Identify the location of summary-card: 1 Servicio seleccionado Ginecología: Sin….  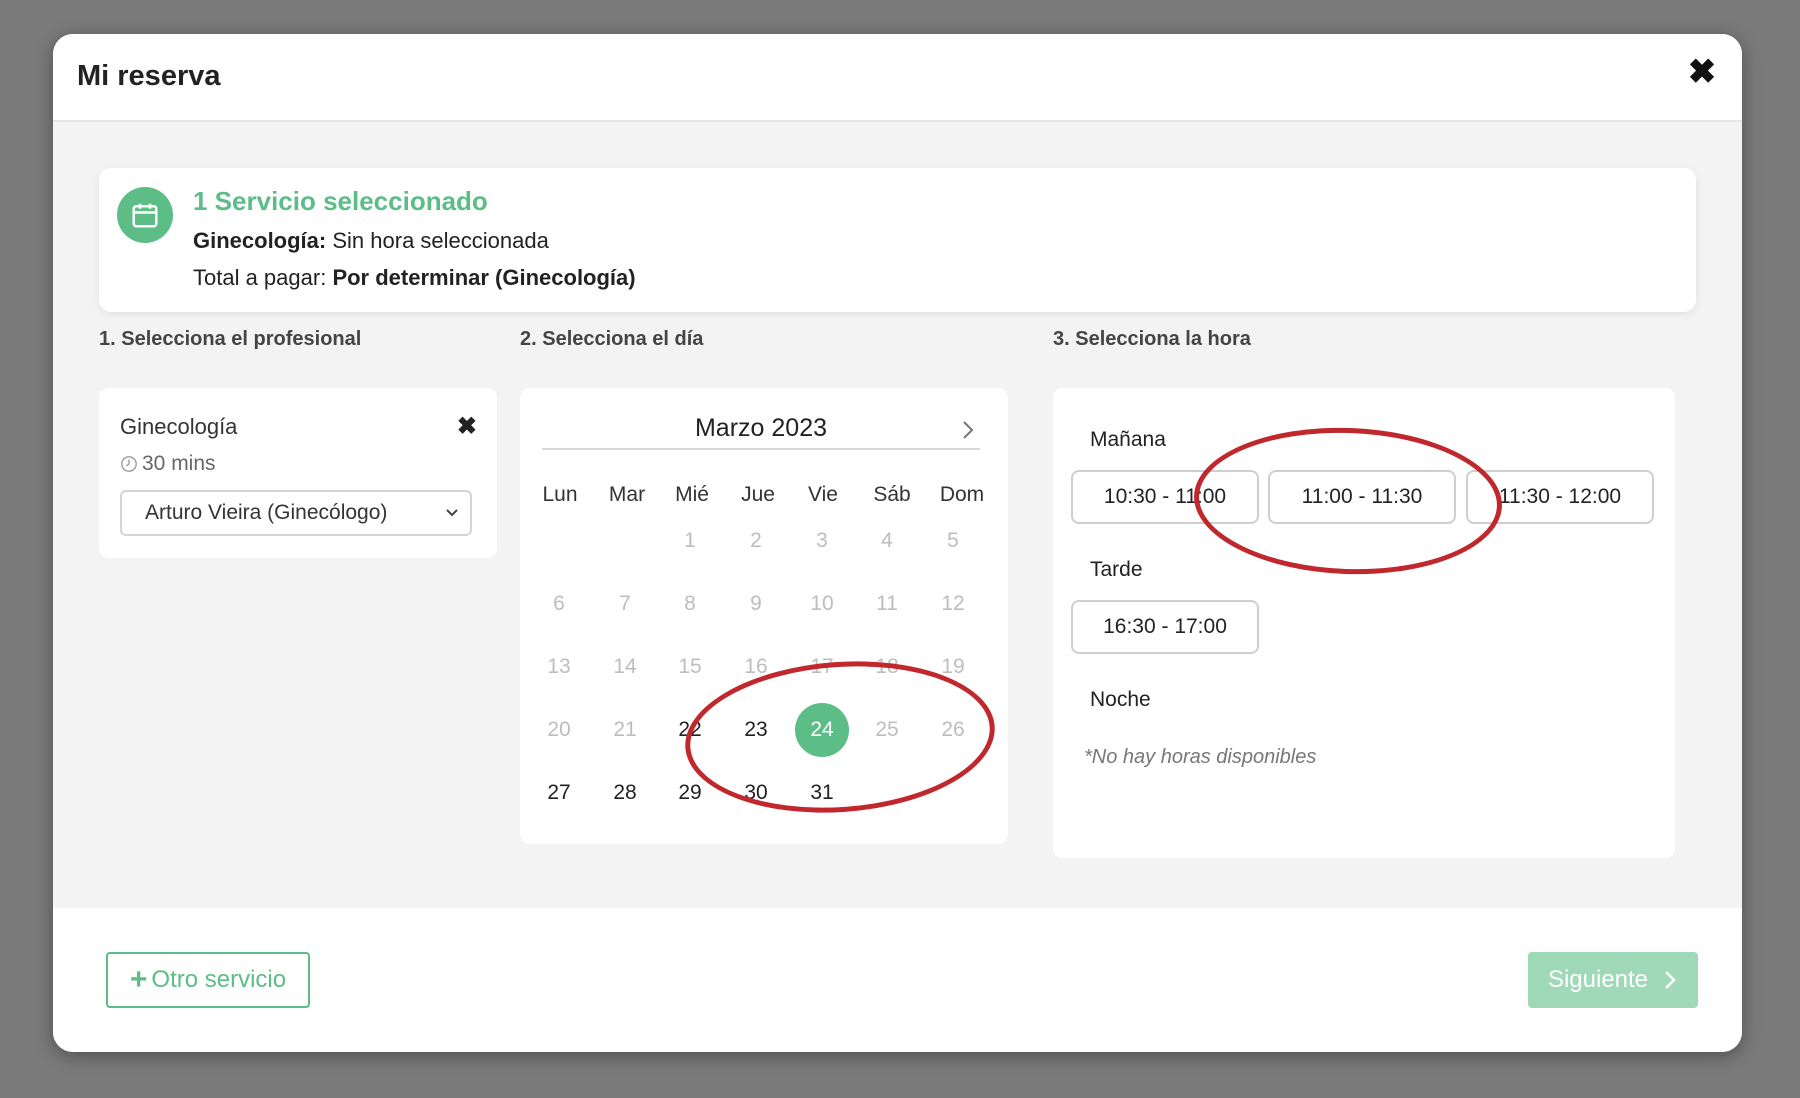
(897, 240).